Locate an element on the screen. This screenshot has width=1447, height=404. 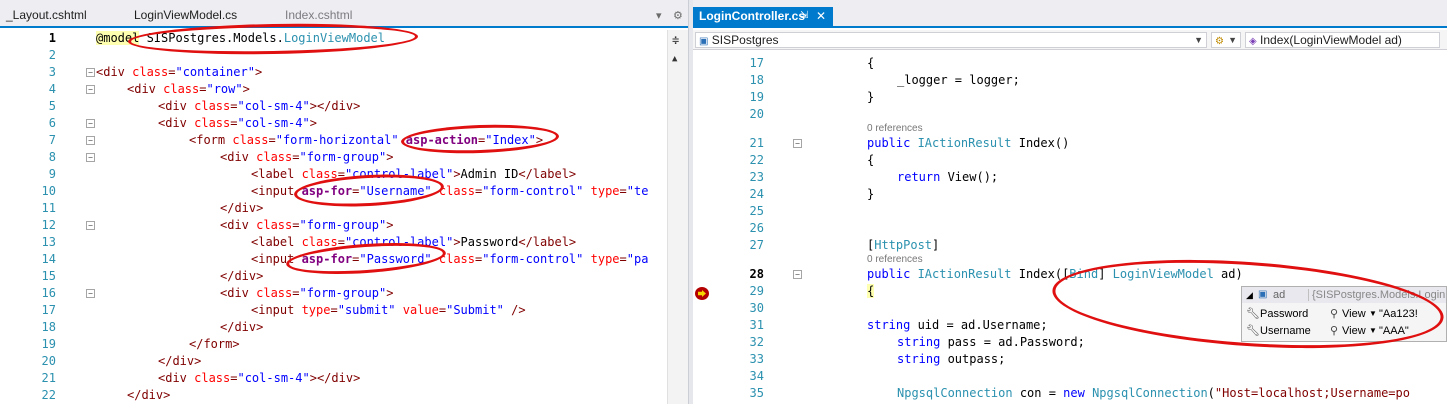
line-number: 13 is located at coordinates (48, 242).